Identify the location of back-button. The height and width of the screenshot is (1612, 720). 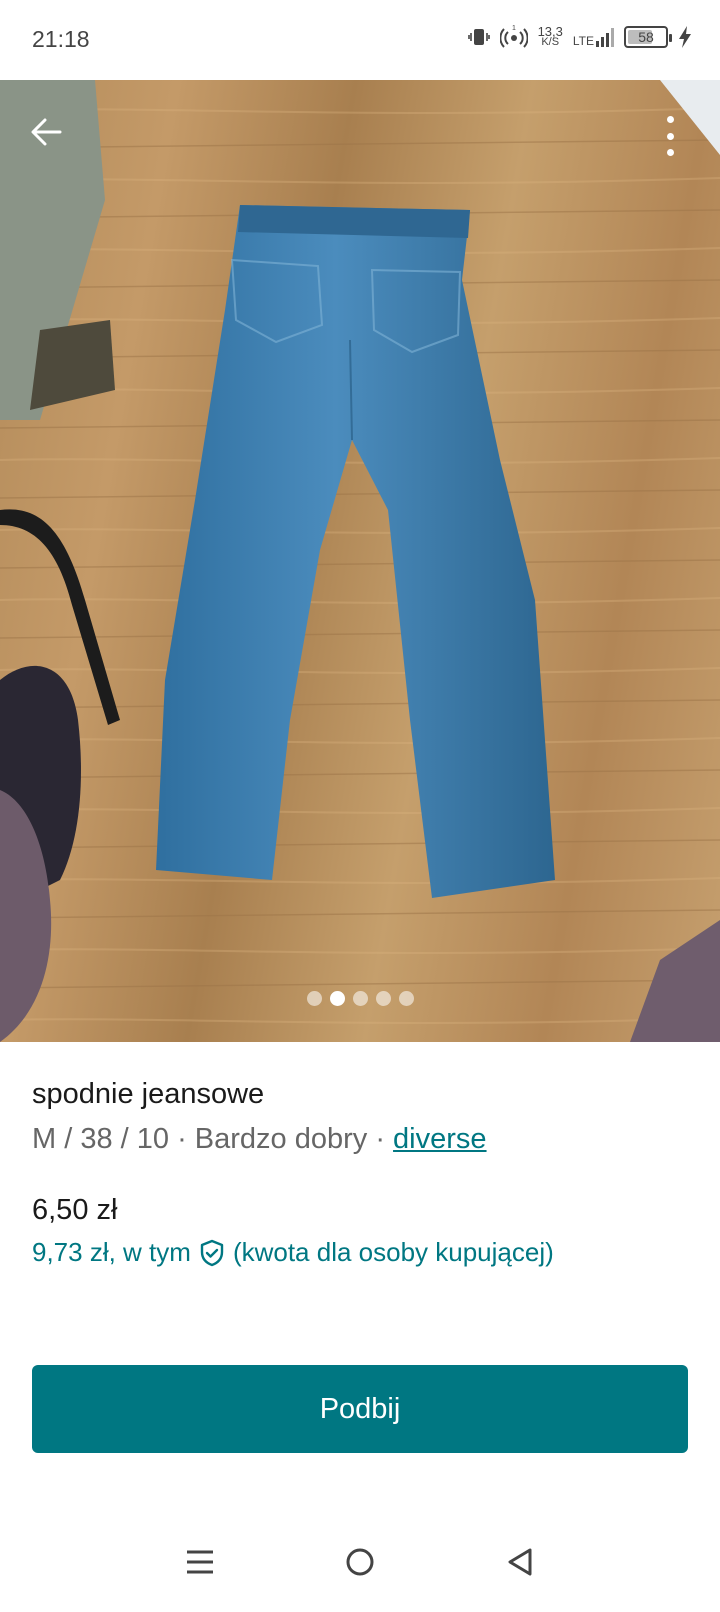
(46, 132).